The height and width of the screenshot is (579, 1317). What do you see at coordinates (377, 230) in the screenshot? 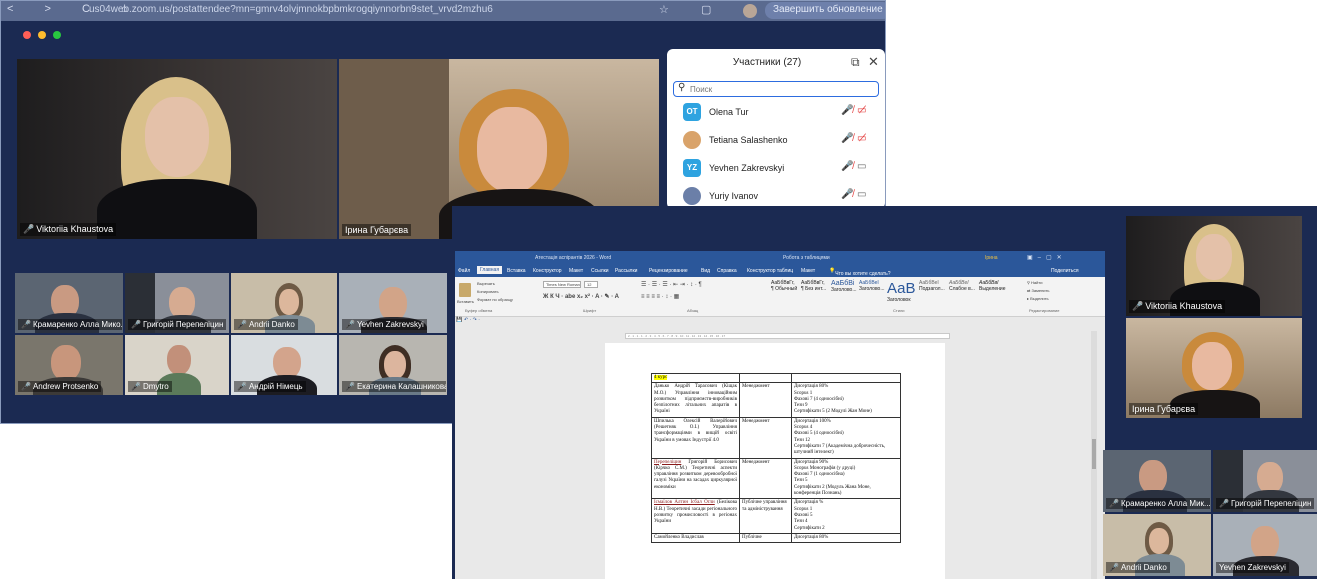
I see `participant-name: Ірина Губарєва` at bounding box center [377, 230].